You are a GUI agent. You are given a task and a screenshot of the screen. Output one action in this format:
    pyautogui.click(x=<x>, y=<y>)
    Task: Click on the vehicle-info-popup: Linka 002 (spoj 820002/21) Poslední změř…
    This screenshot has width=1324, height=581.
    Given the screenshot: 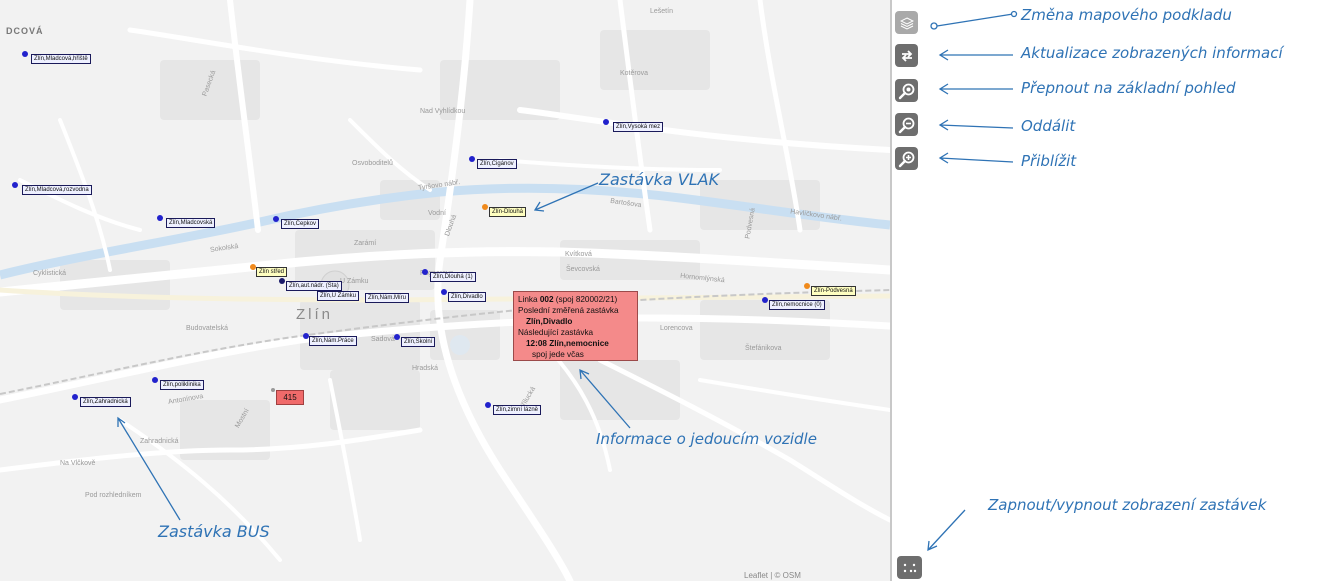 What is the action you would take?
    pyautogui.click(x=575, y=326)
    